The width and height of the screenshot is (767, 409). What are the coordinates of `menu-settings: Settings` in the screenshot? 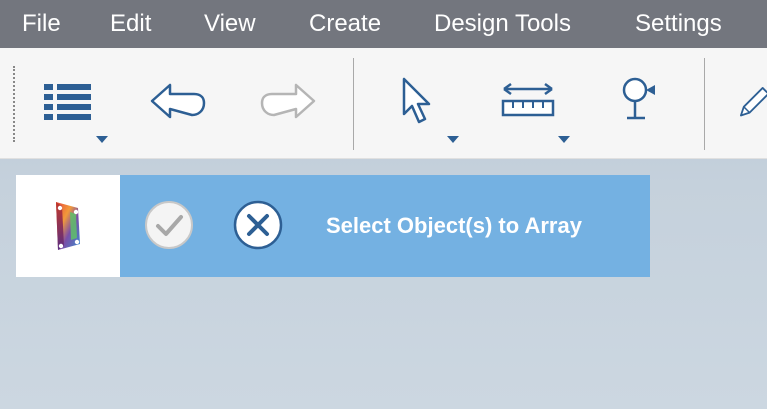 It's located at (678, 24).